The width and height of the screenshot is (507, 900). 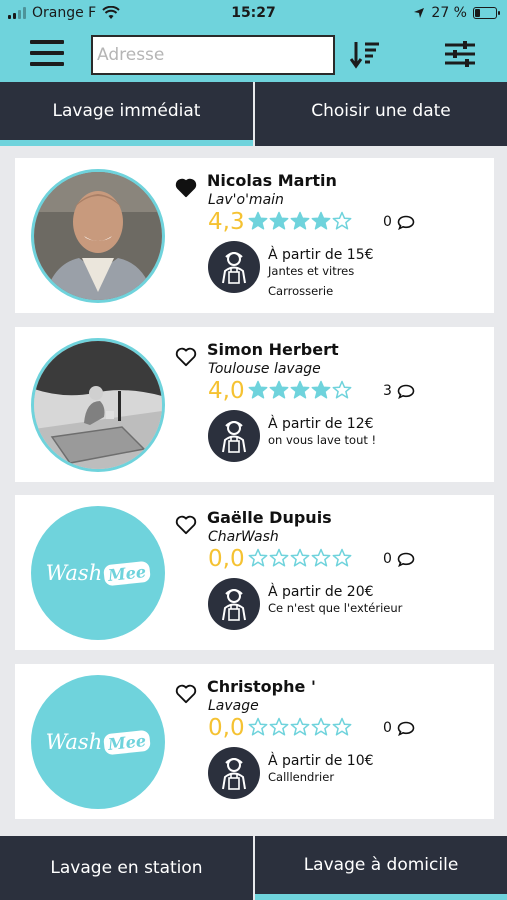 I want to click on sort-icon, so click(x=366, y=54).